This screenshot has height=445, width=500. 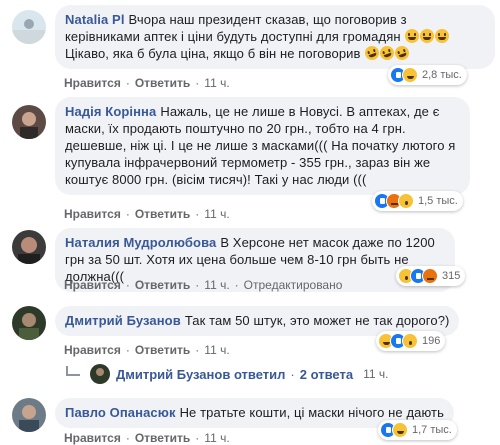 I want to click on reply-author: Дмитрий Бузанов, so click(x=173, y=374).